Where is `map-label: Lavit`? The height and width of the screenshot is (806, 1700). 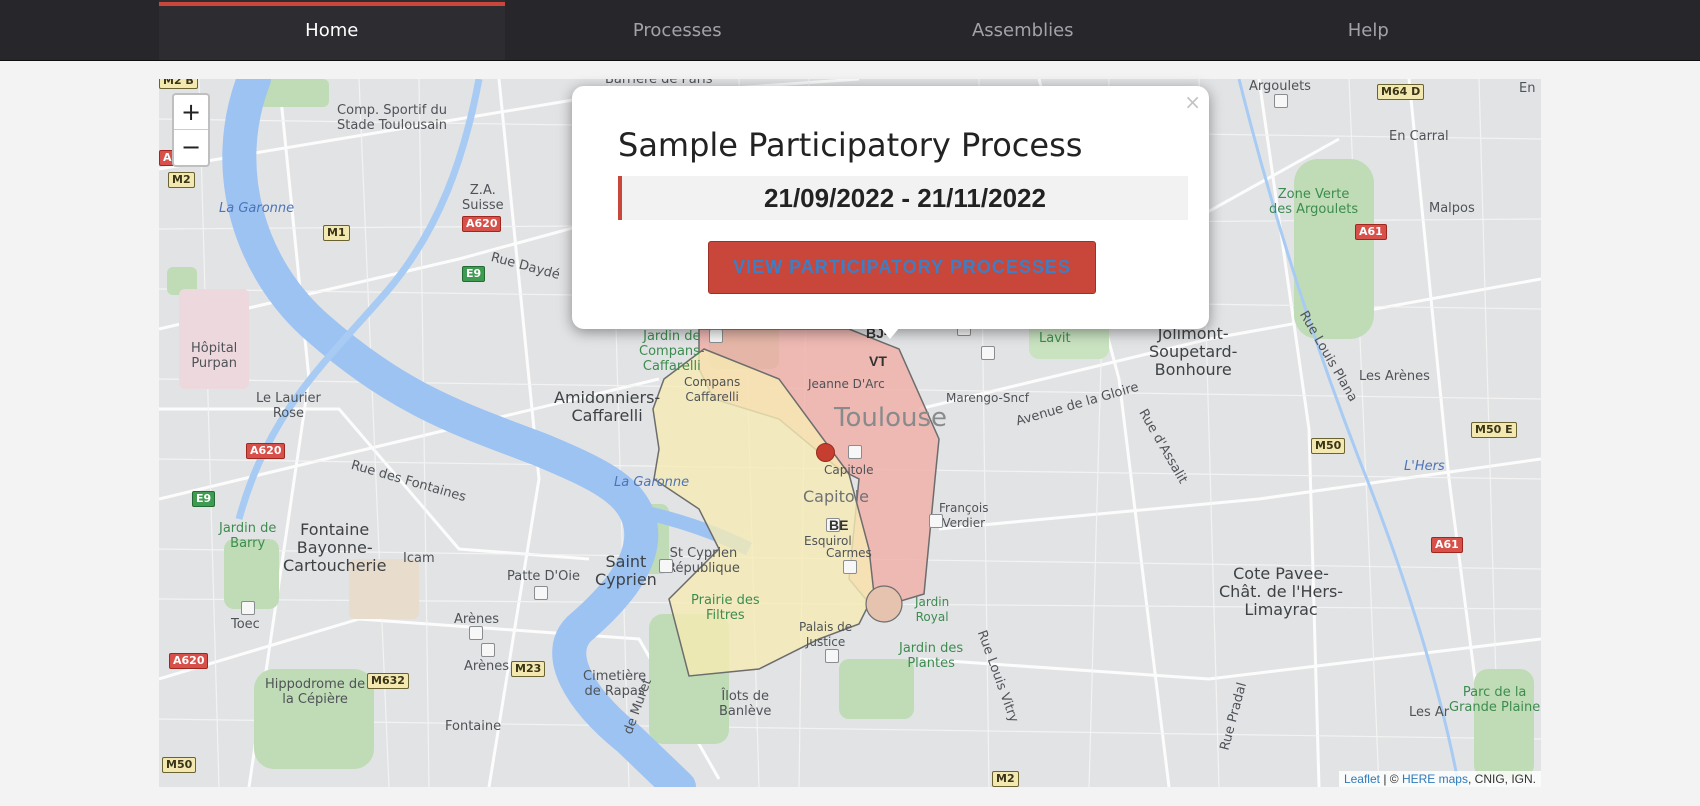
map-label: Lavit is located at coordinates (1055, 338).